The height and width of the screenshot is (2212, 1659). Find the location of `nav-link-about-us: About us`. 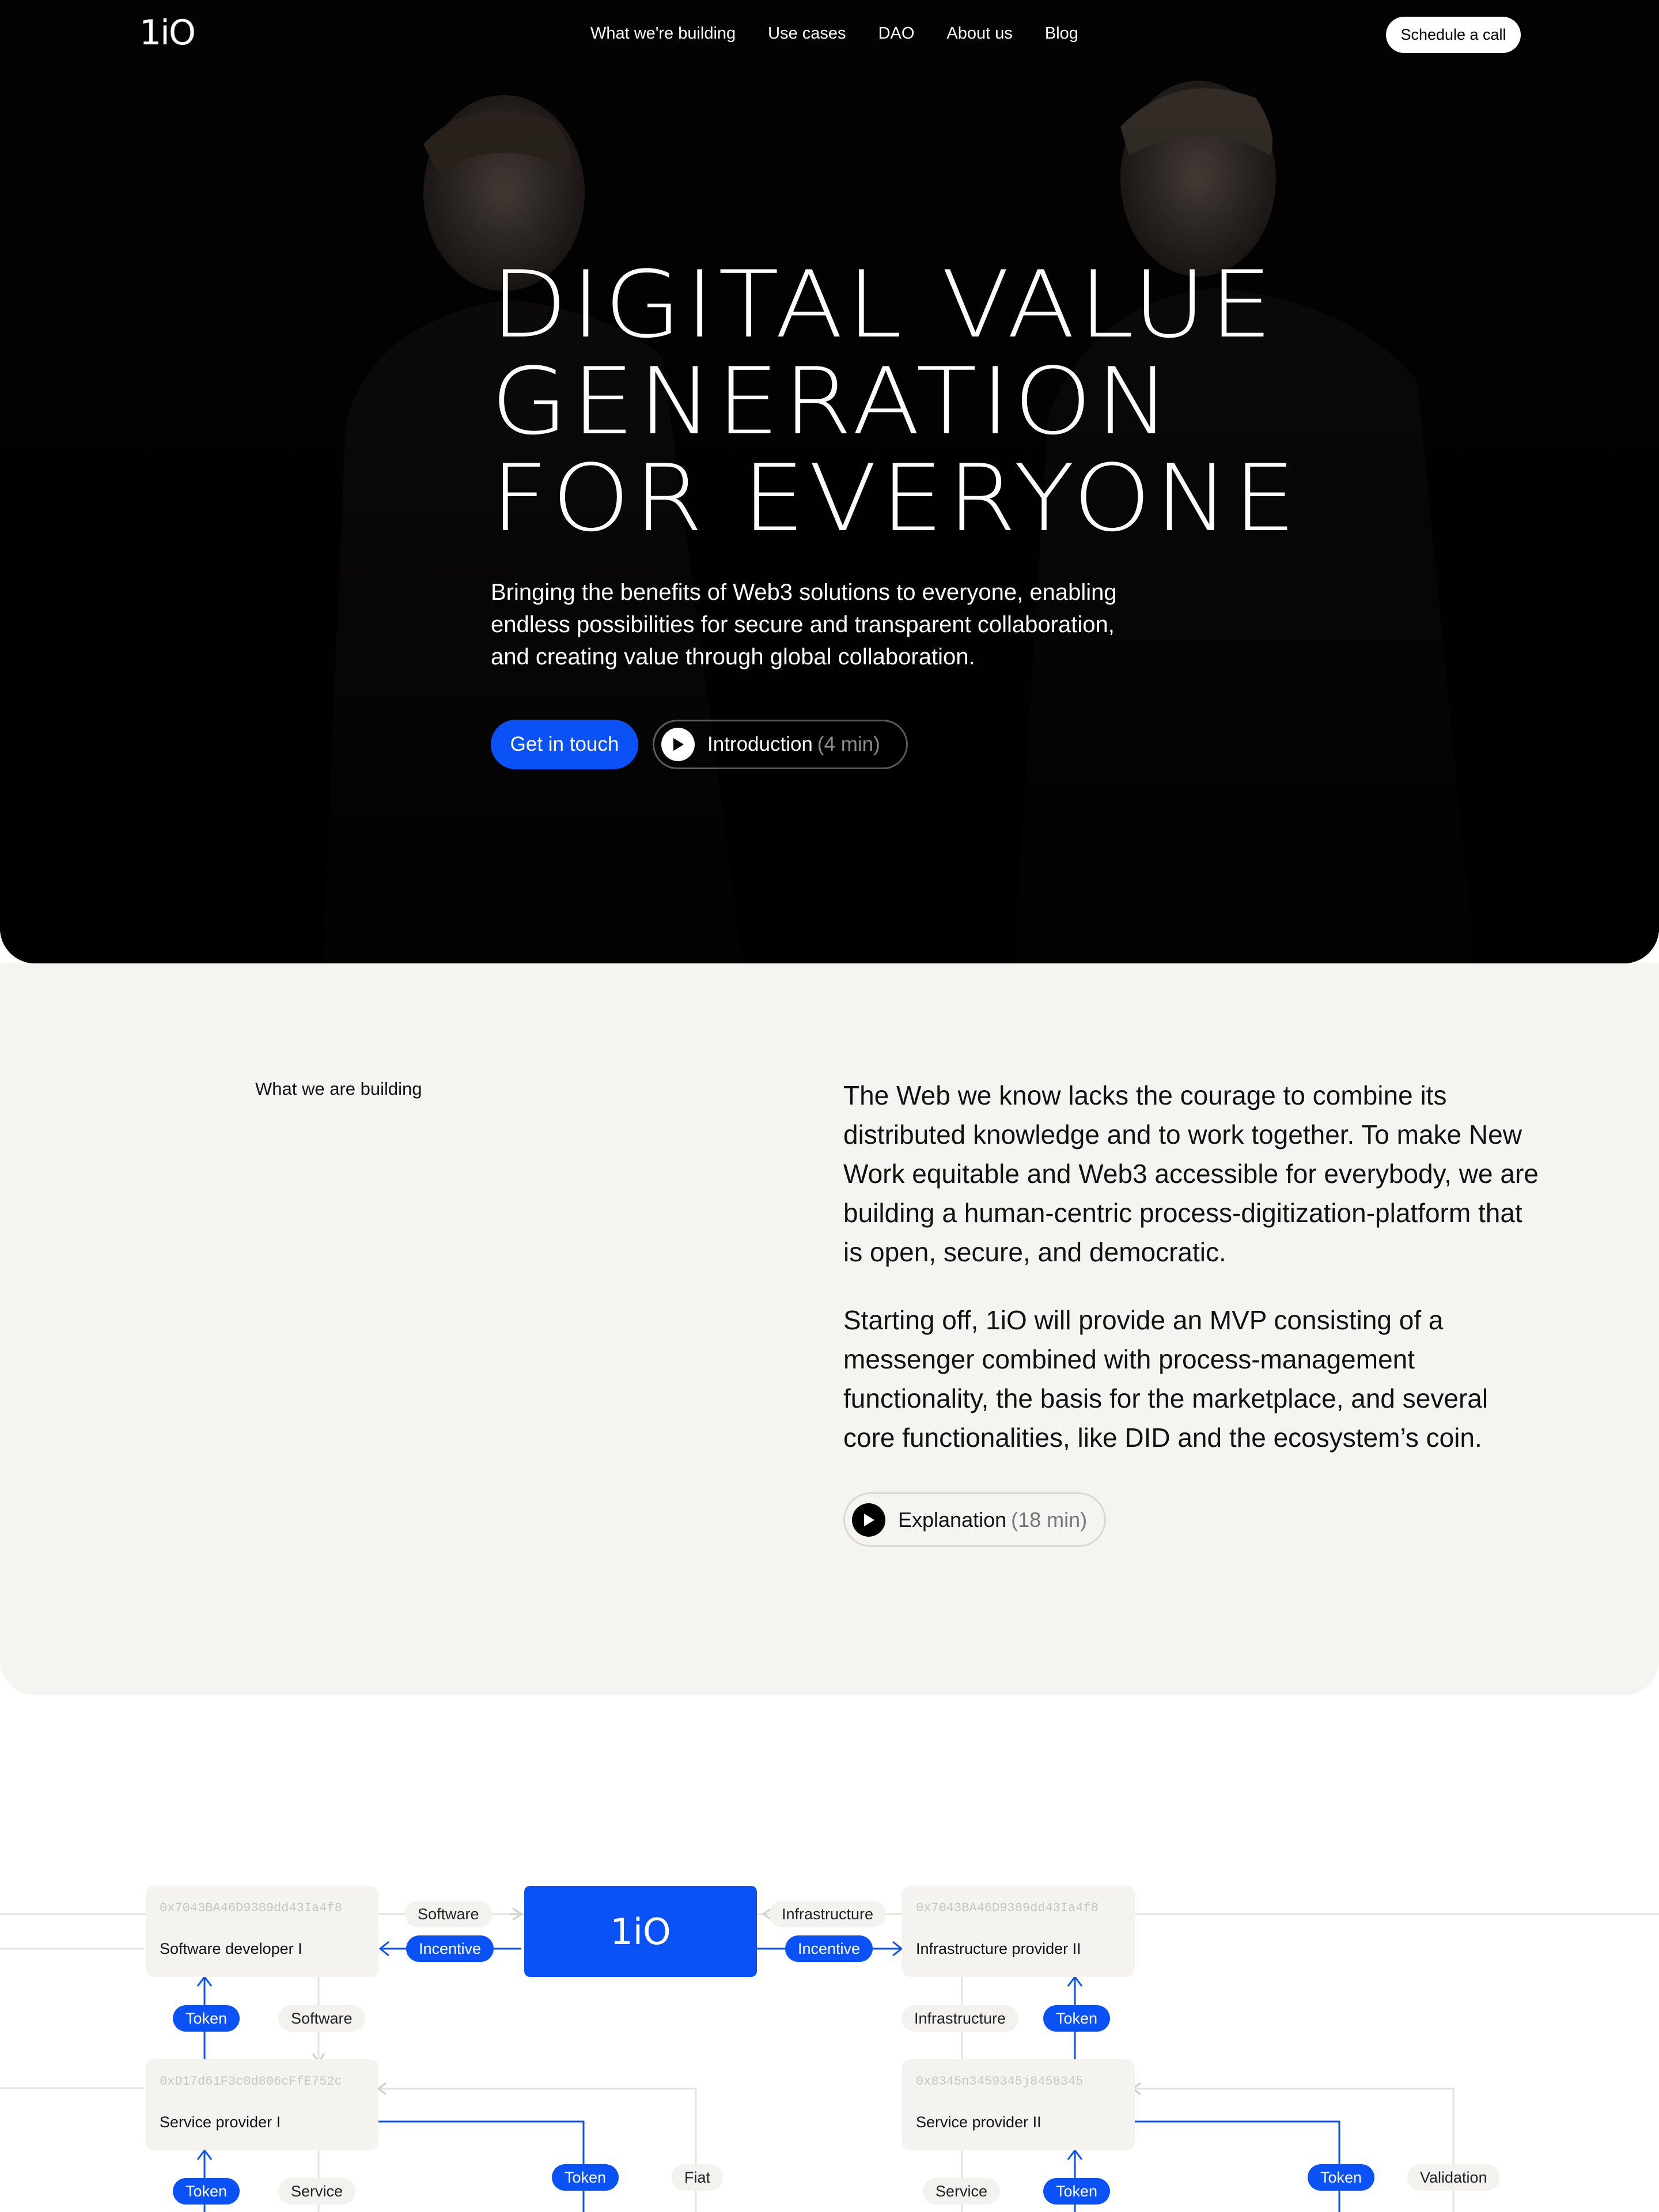

nav-link-about-us: About us is located at coordinates (979, 33).